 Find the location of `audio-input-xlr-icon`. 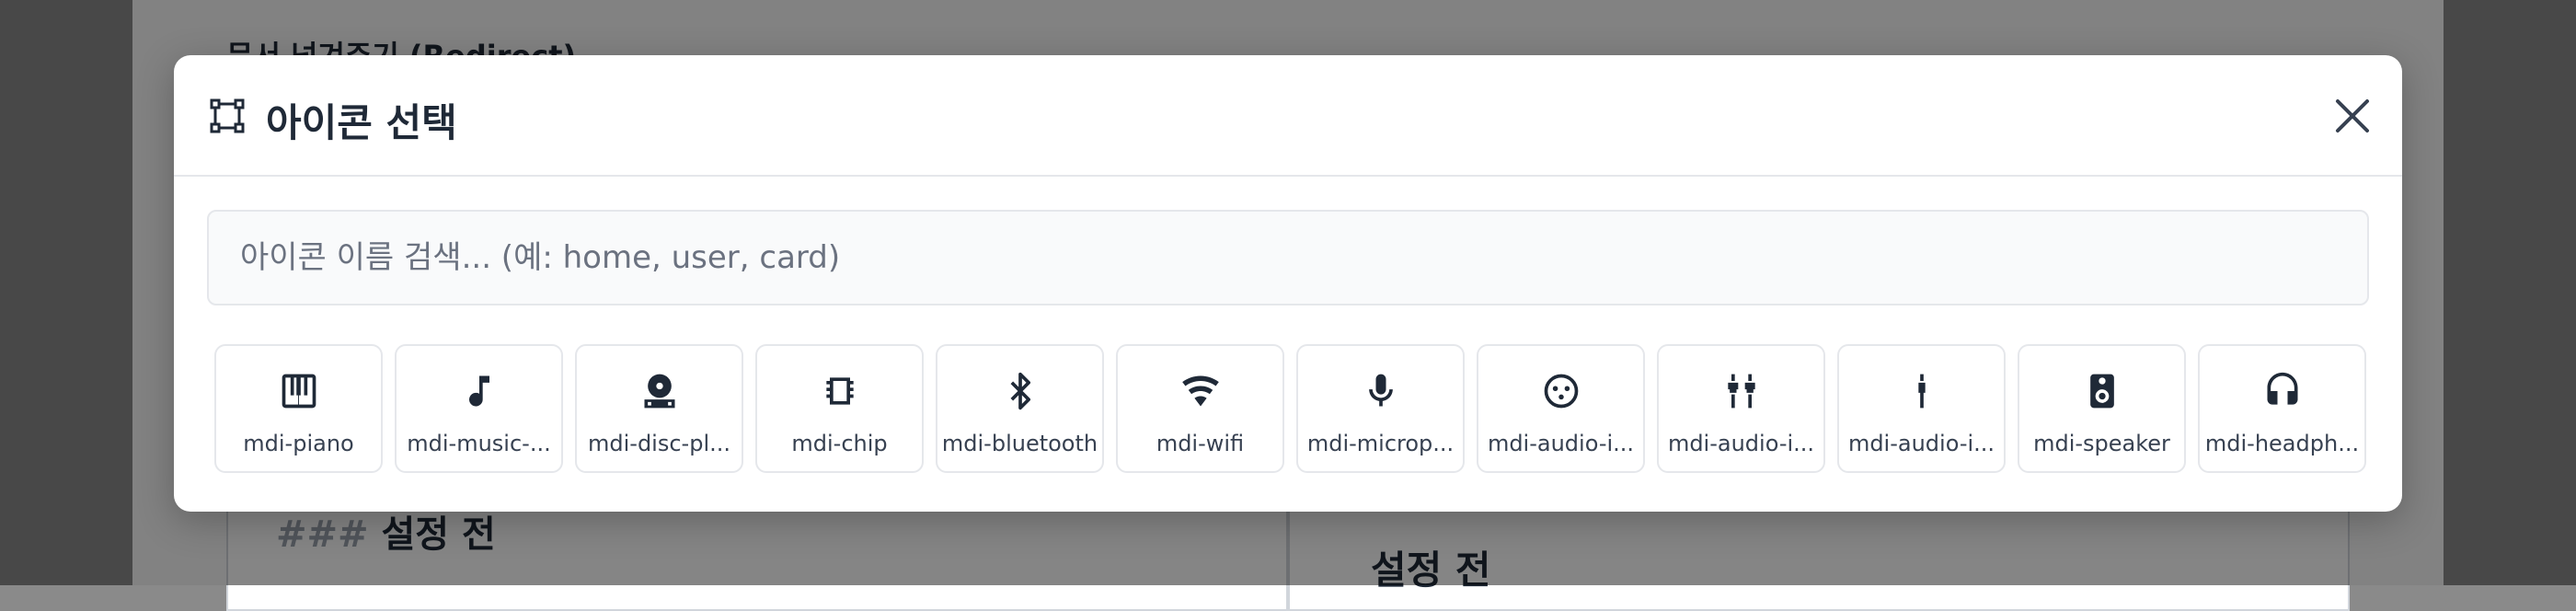

audio-input-xlr-icon is located at coordinates (1561, 391).